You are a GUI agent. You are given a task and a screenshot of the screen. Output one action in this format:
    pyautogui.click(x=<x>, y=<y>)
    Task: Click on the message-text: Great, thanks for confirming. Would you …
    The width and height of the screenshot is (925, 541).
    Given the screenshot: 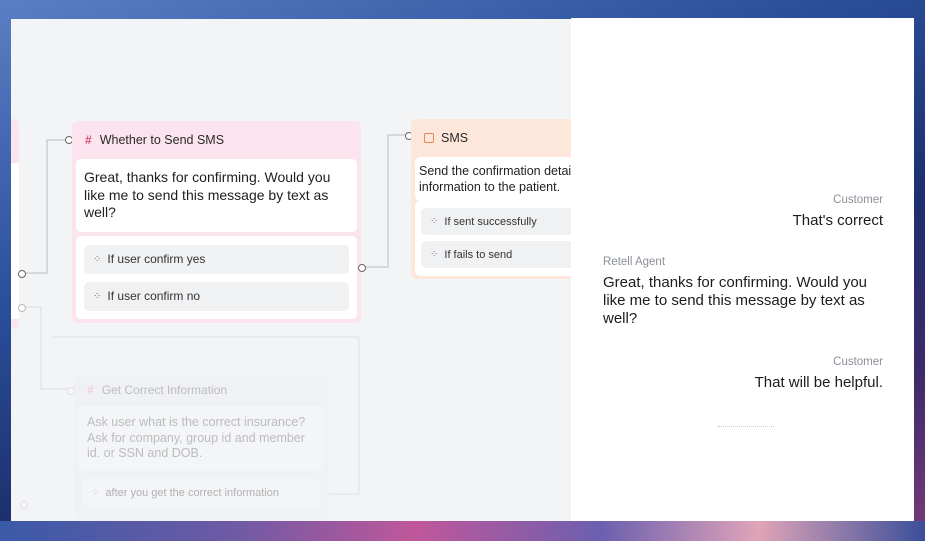 What is the action you would take?
    pyautogui.click(x=735, y=300)
    